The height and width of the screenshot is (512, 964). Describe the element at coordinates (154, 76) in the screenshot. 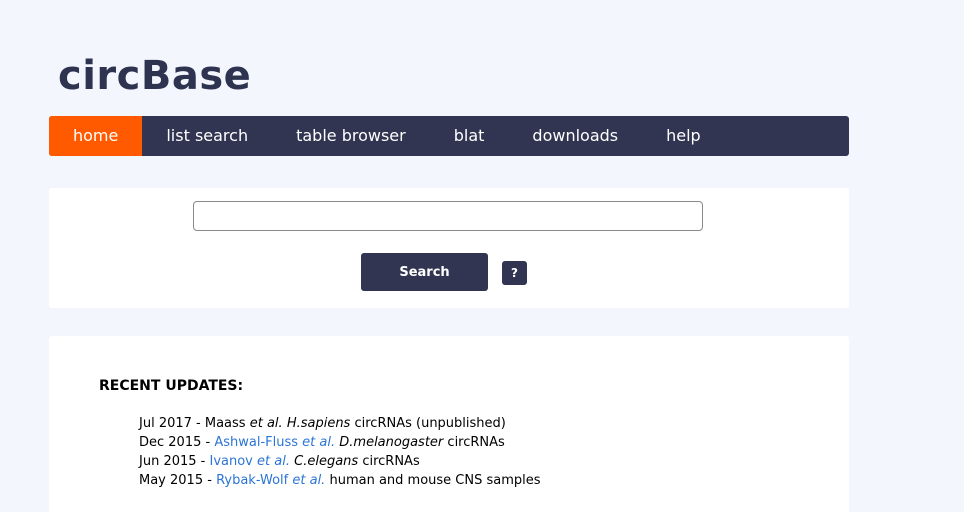

I see `site-logo: circBase` at that location.